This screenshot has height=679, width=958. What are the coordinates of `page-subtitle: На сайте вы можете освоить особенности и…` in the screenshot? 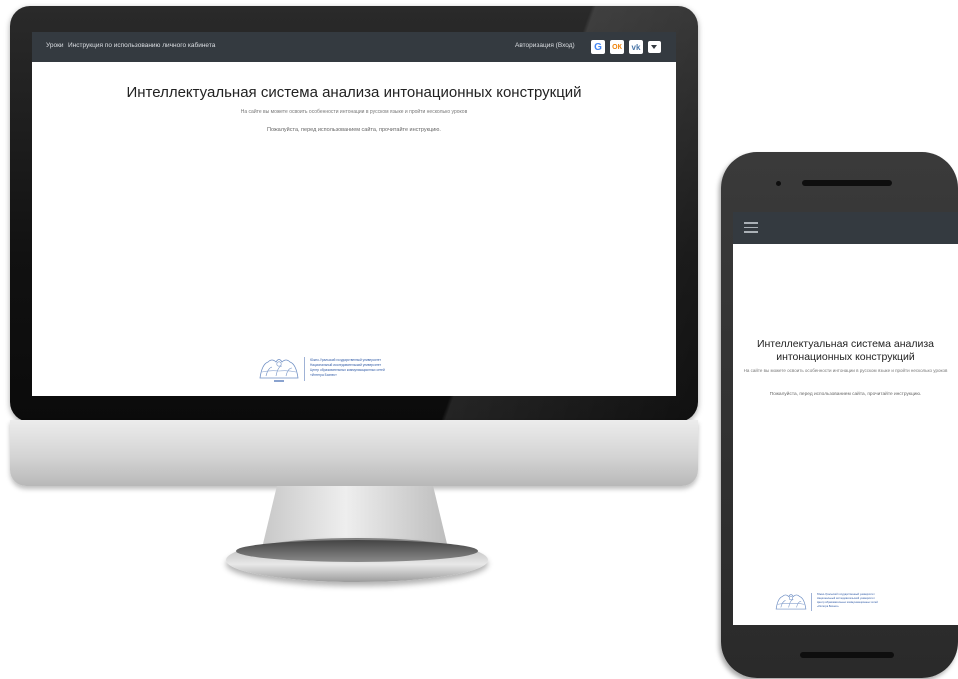 It's located at (354, 112).